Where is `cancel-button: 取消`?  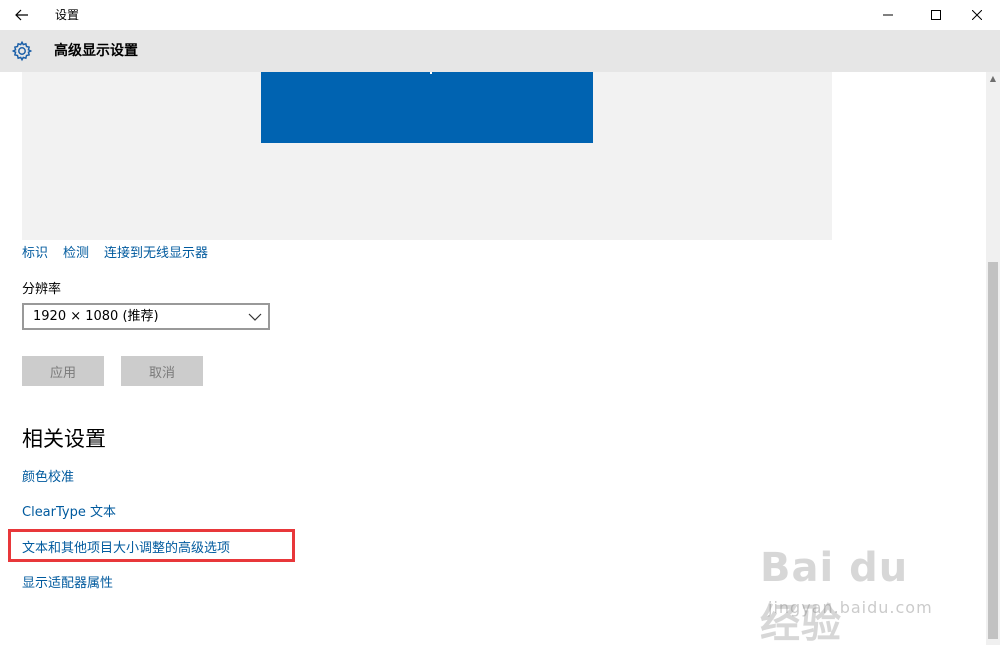
cancel-button: 取消 is located at coordinates (162, 371).